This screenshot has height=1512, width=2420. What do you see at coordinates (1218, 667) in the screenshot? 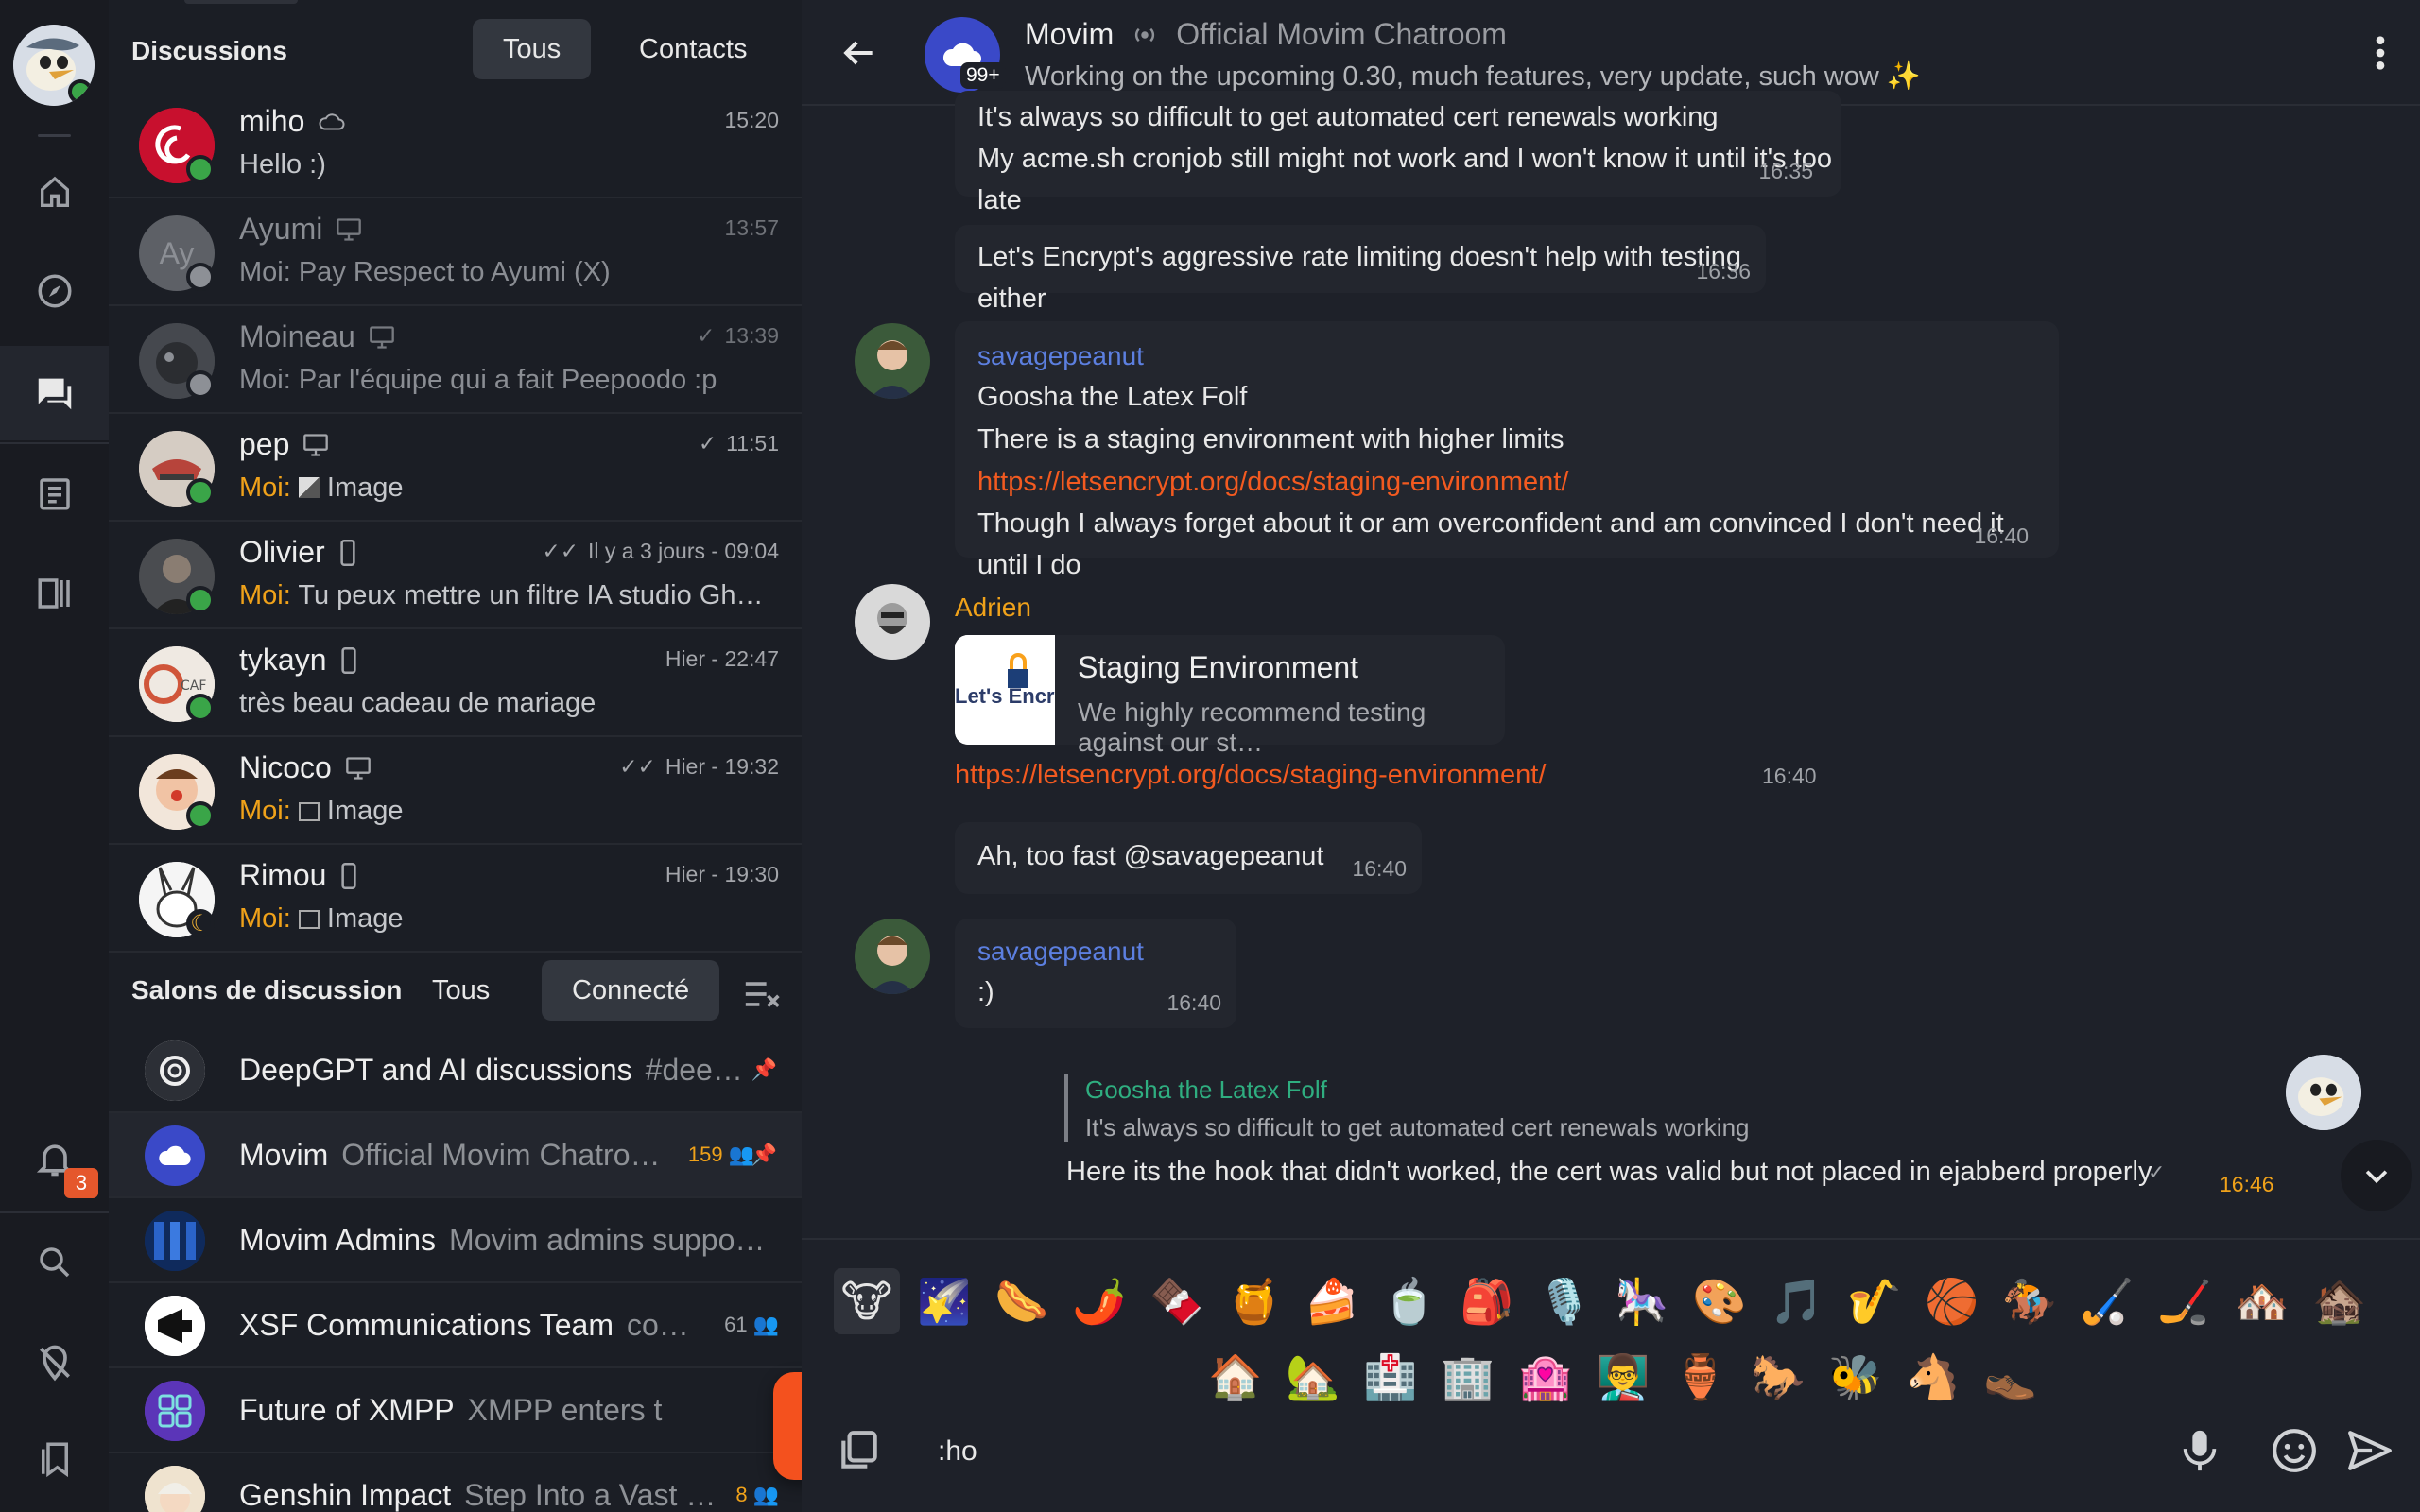
I see `link-preview-title: Staging Environment` at bounding box center [1218, 667].